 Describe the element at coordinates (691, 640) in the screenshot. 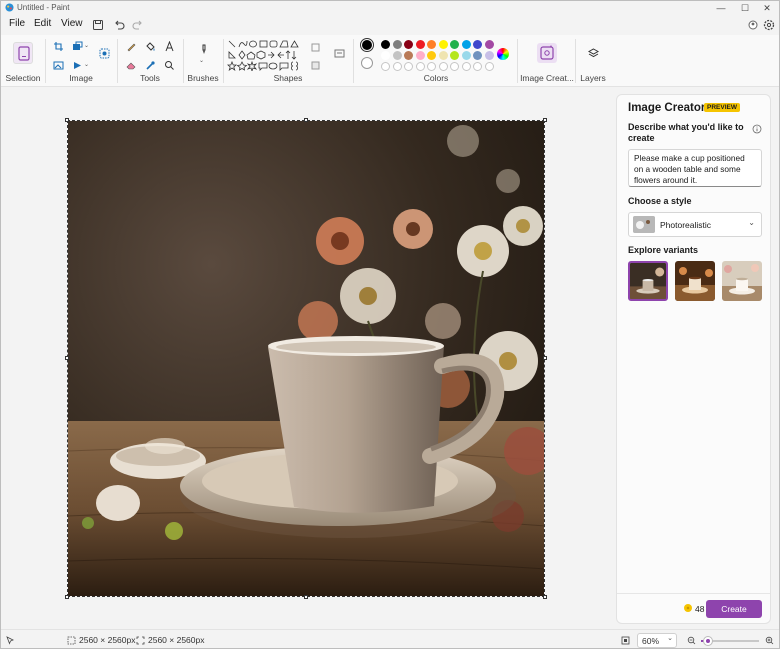

I see `zoom-out-icon` at that location.